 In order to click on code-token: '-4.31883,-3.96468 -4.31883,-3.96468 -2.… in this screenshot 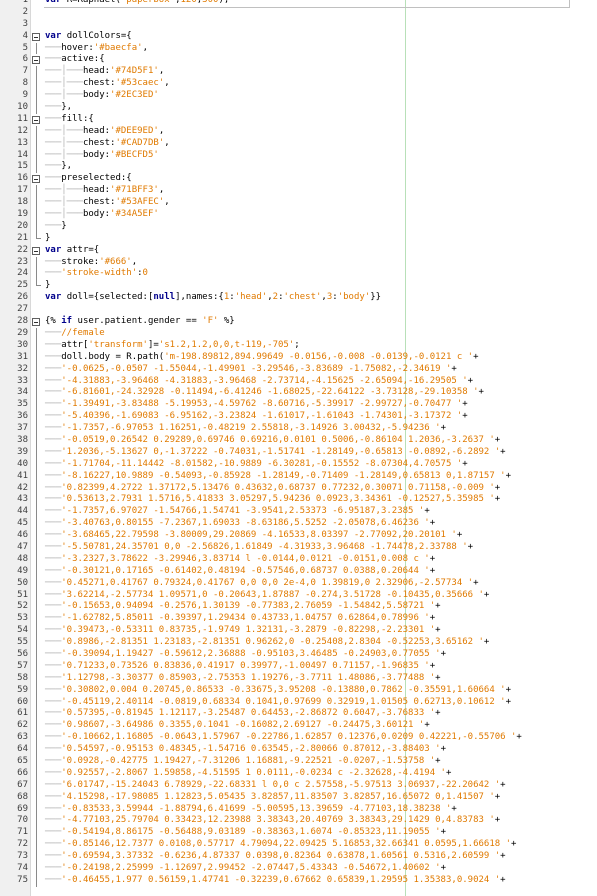, I will do `click(264, 380)`.